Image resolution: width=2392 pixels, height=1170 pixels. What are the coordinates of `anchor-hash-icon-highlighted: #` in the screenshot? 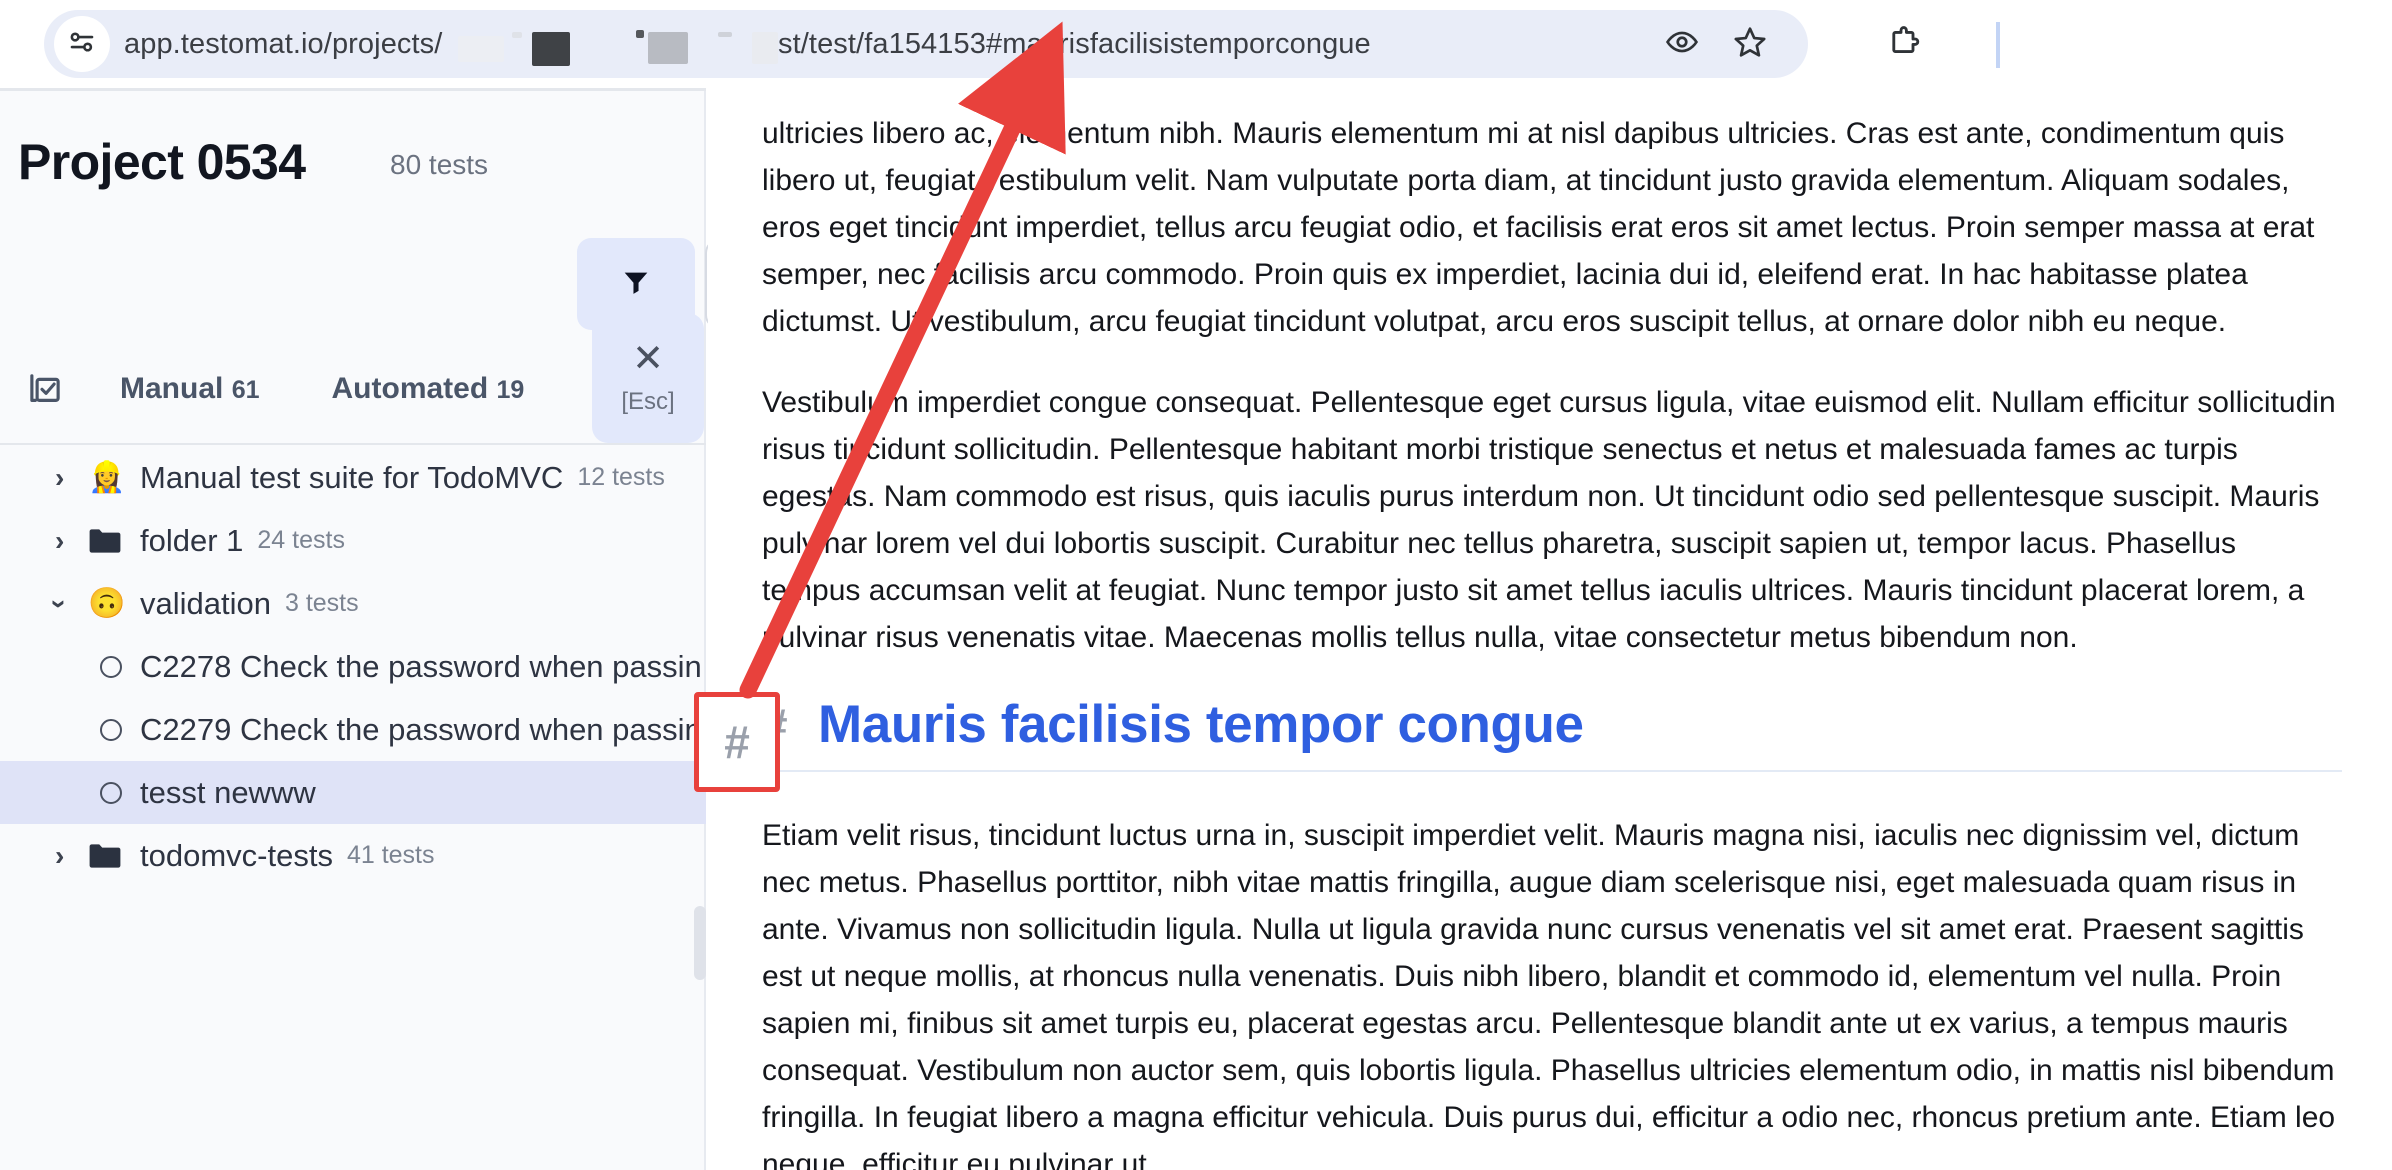 It's located at (737, 742).